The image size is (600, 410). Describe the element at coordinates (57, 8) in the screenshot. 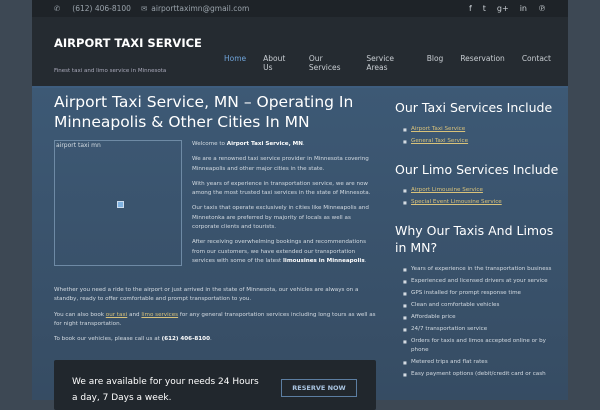

I see `phone-icon: ✆` at that location.